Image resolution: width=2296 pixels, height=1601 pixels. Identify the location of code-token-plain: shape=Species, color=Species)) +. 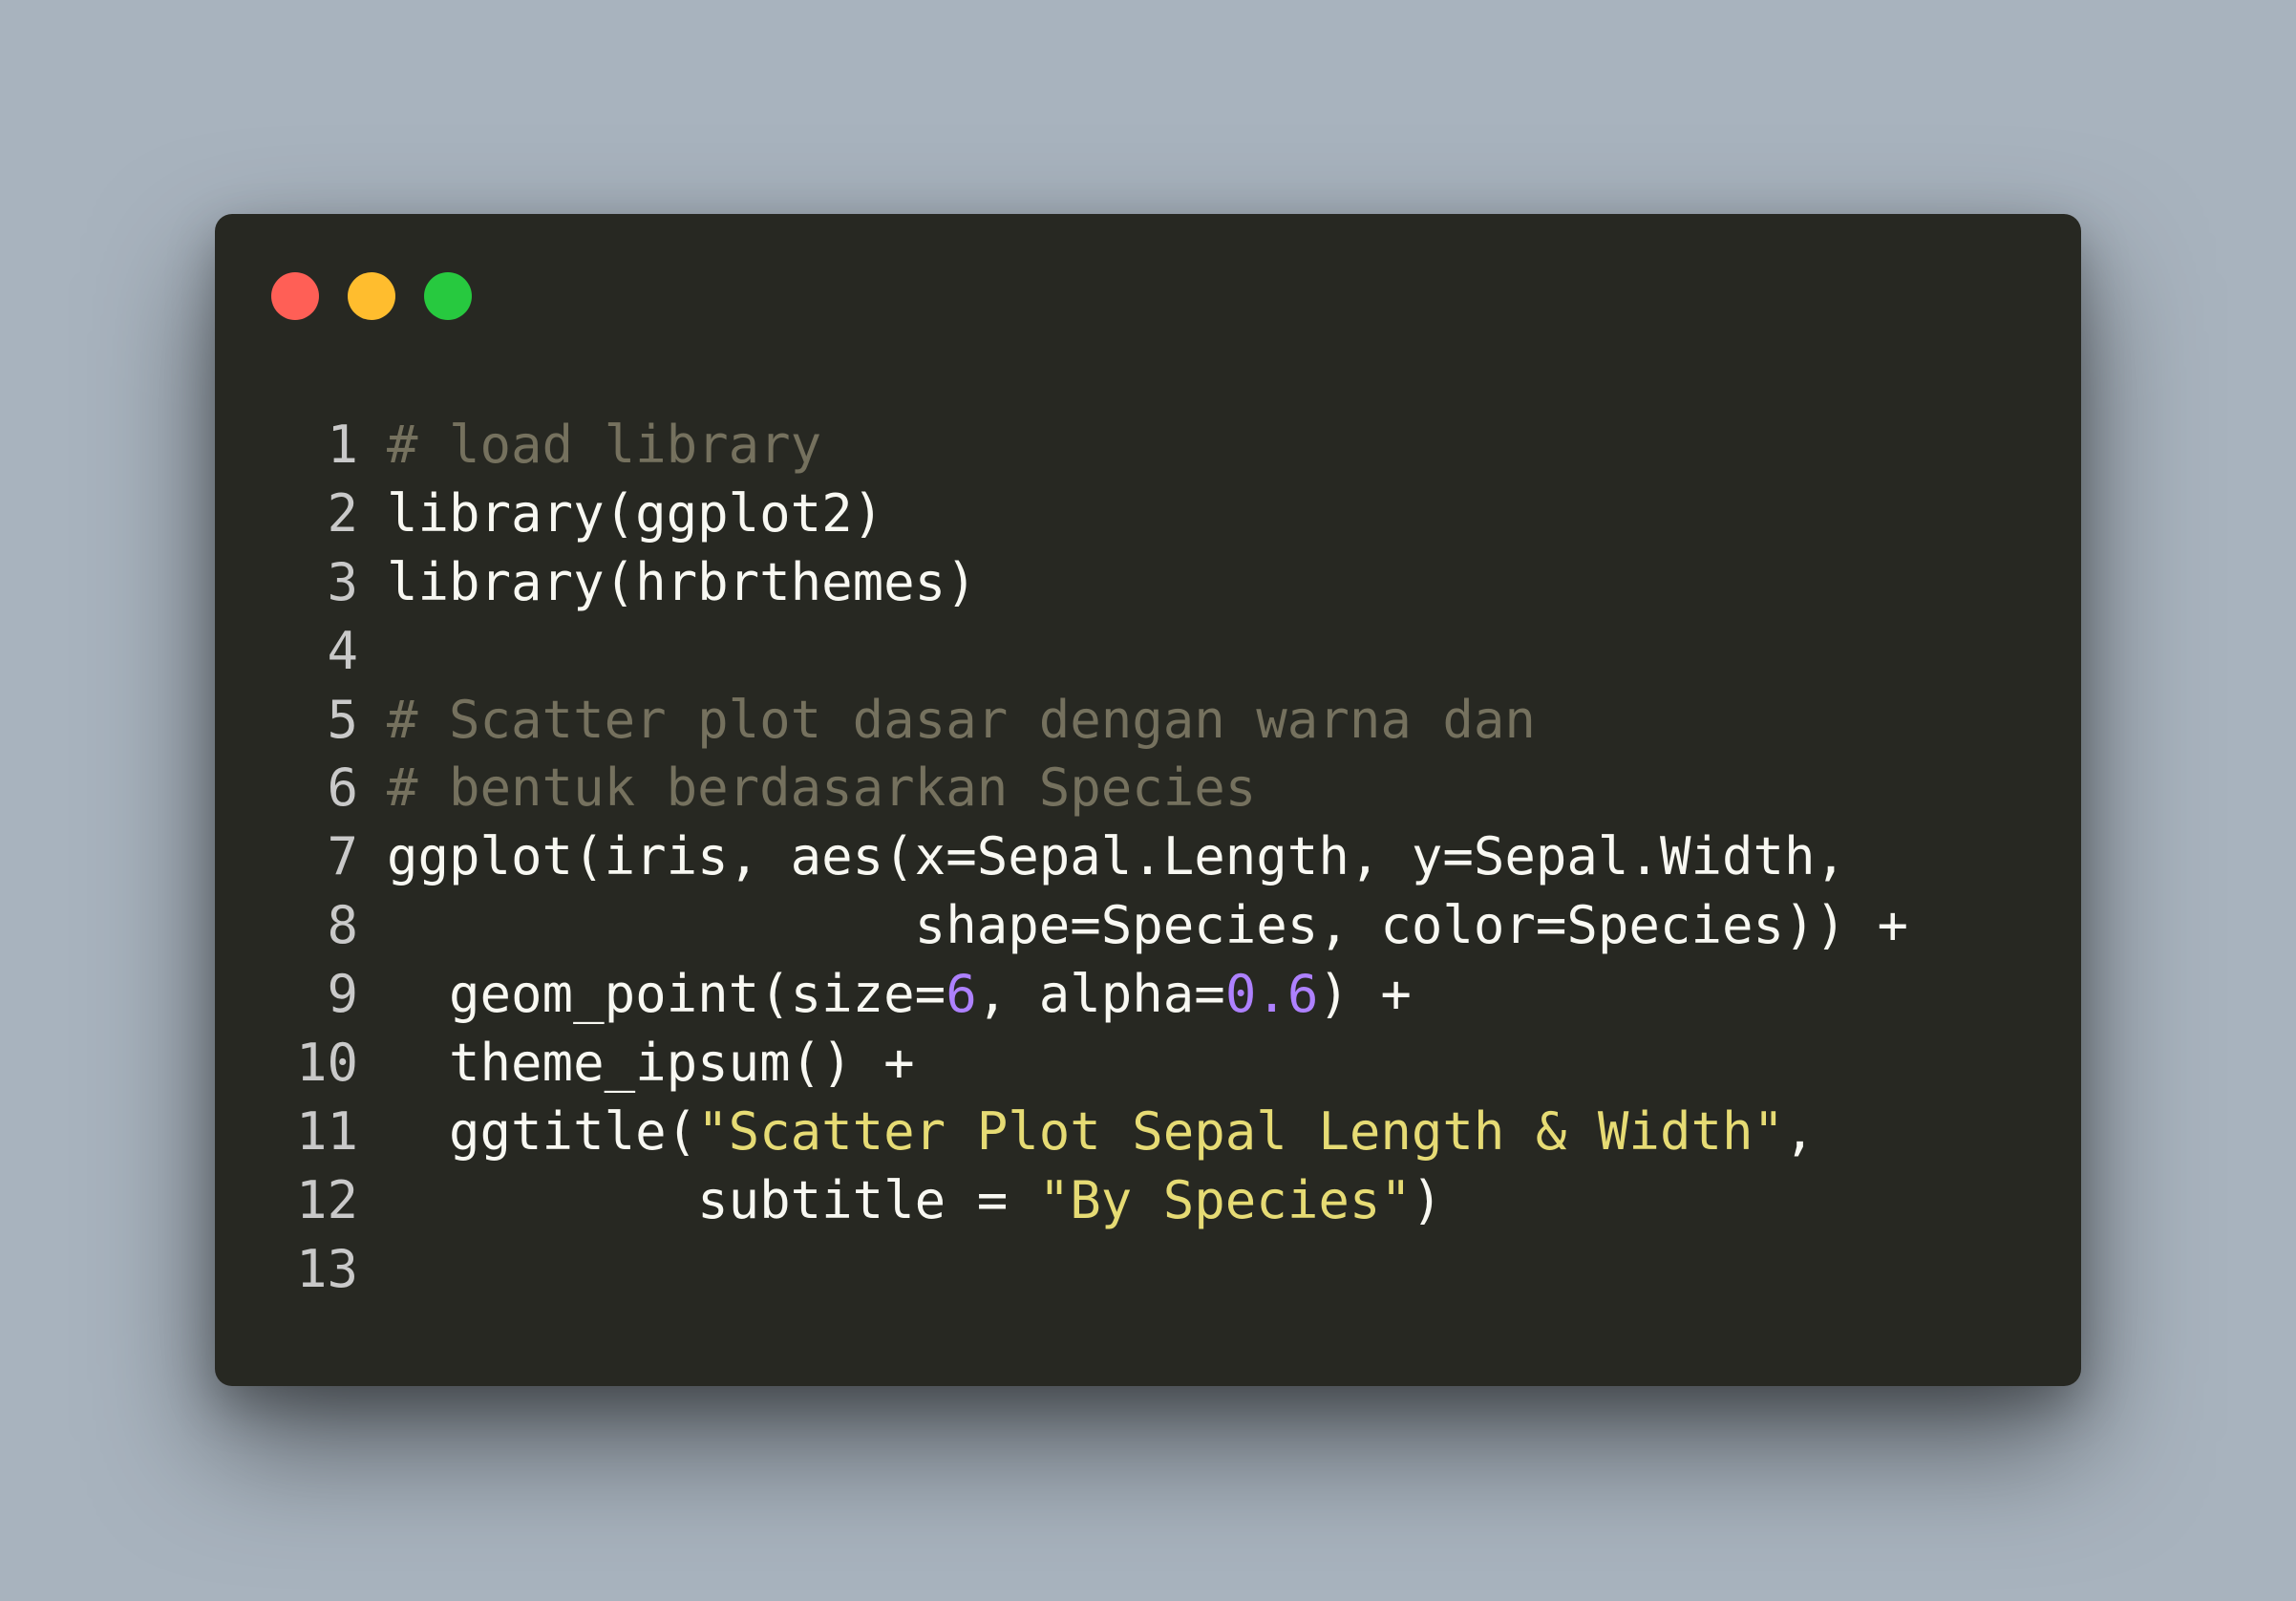
(1148, 926).